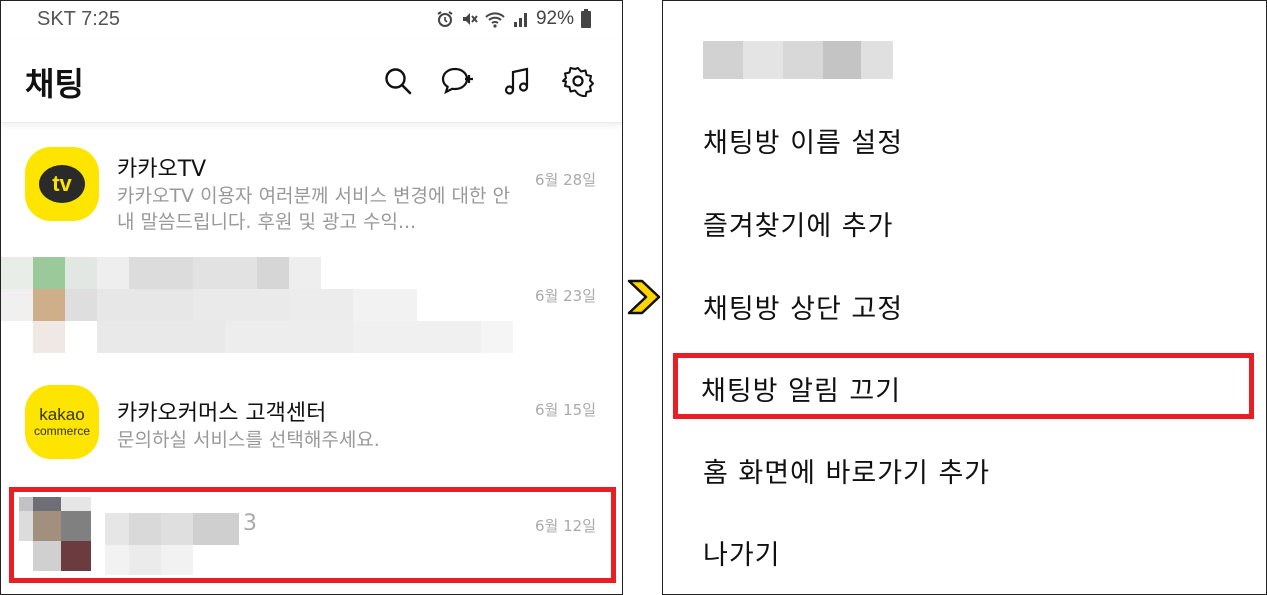 This screenshot has width=1267, height=595. Describe the element at coordinates (565, 296) in the screenshot. I see `chat-date: 6월 23일` at that location.